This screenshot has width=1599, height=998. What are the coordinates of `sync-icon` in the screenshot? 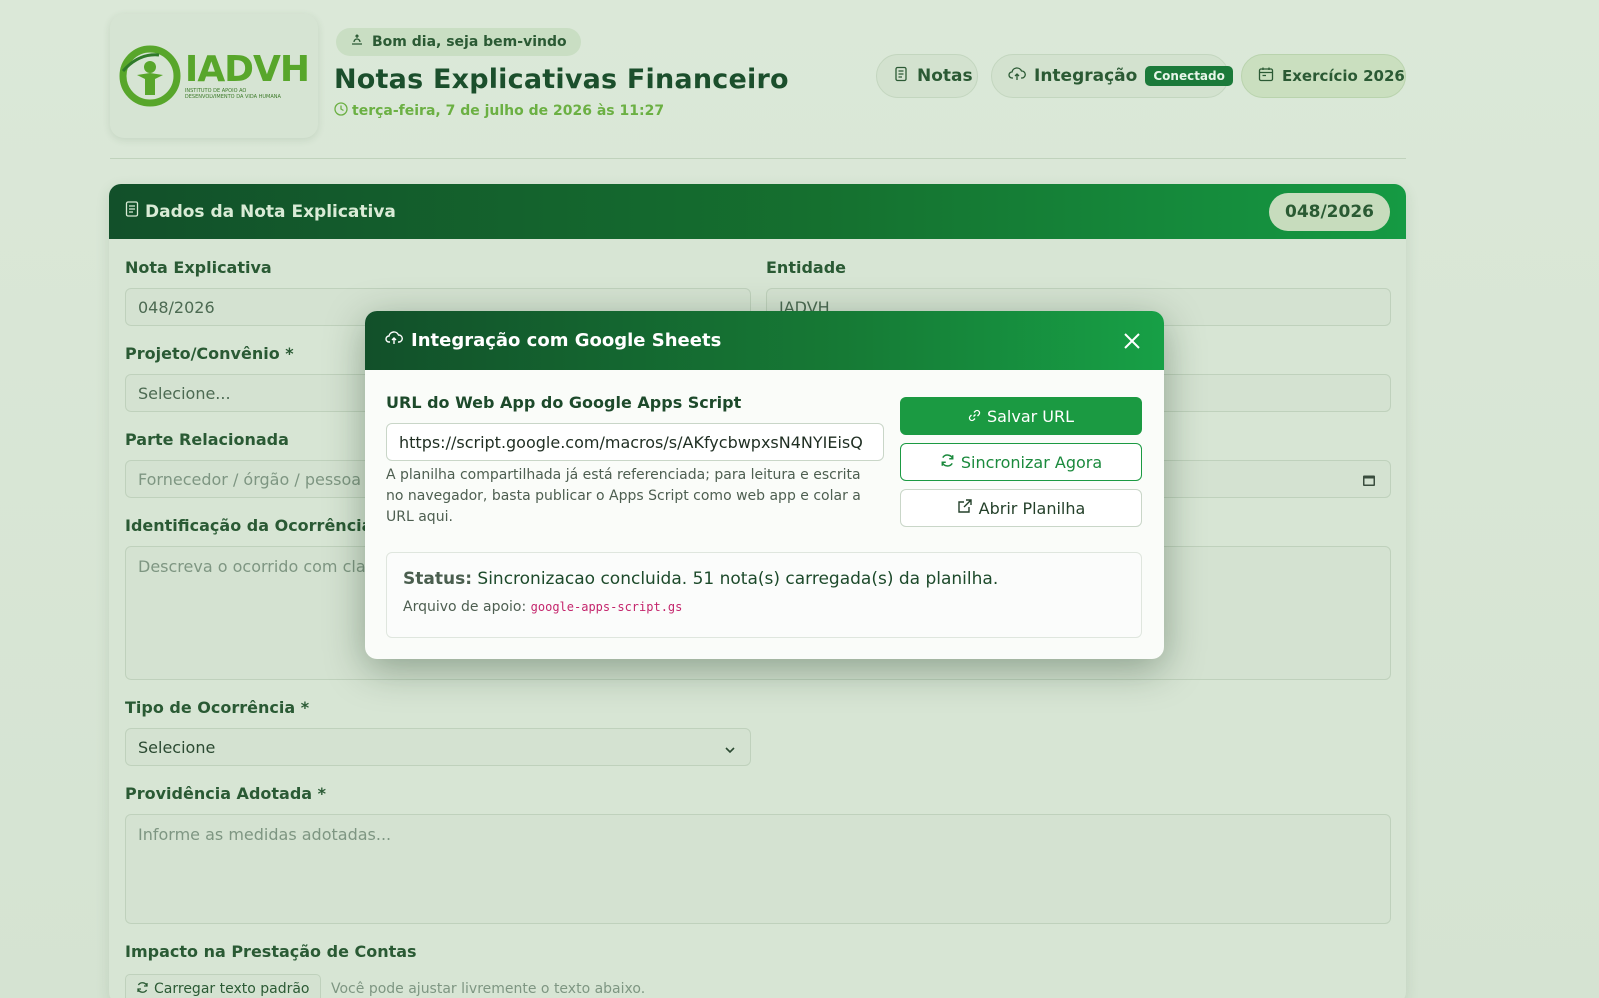 It's located at (947, 462).